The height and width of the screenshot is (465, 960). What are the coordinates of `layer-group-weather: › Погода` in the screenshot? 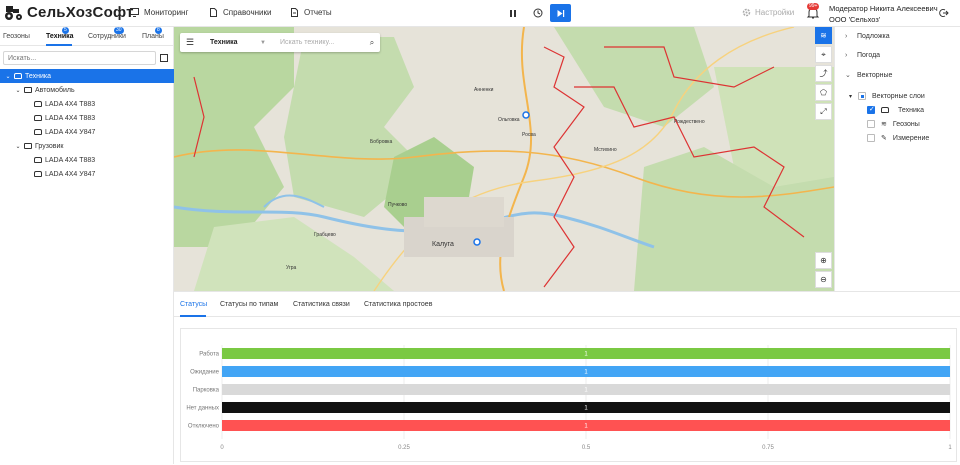 It's located at (862, 55).